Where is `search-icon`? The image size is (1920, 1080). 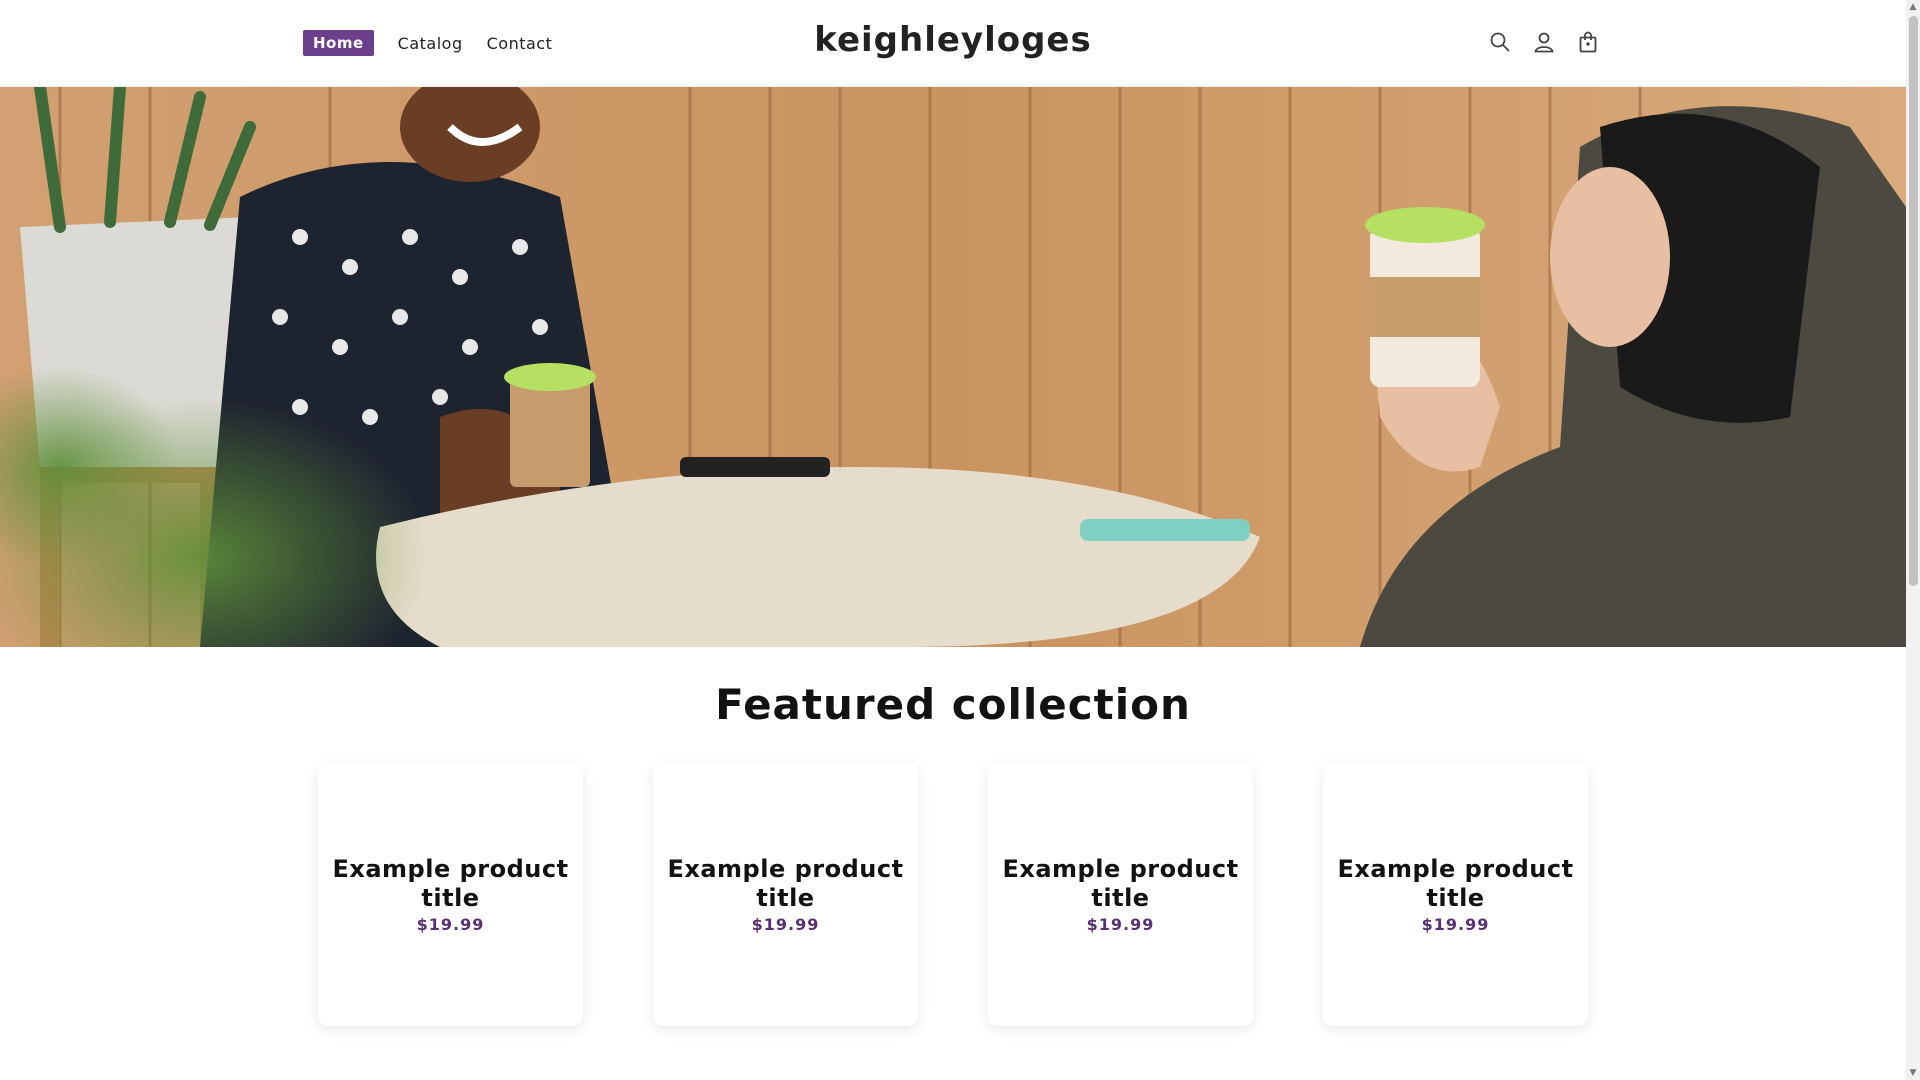 search-icon is located at coordinates (1500, 42).